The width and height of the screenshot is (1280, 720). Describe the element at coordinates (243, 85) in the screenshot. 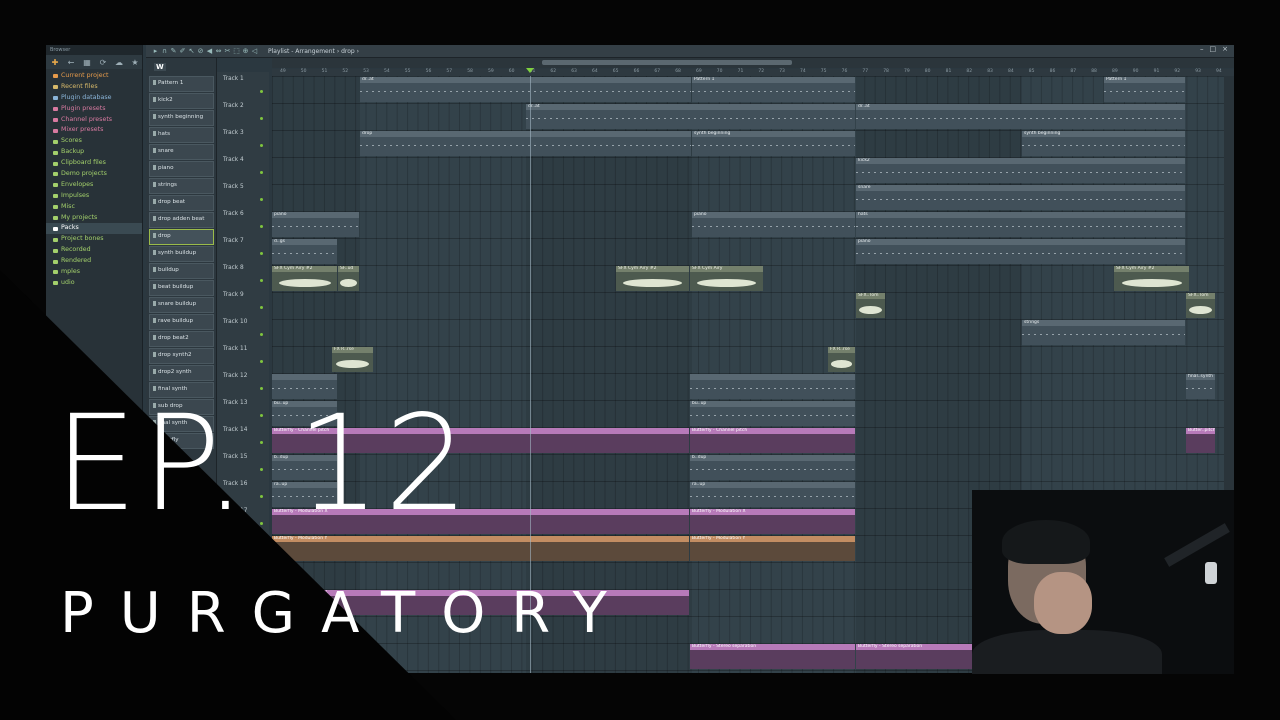

I see `track-header: Track 1` at that location.